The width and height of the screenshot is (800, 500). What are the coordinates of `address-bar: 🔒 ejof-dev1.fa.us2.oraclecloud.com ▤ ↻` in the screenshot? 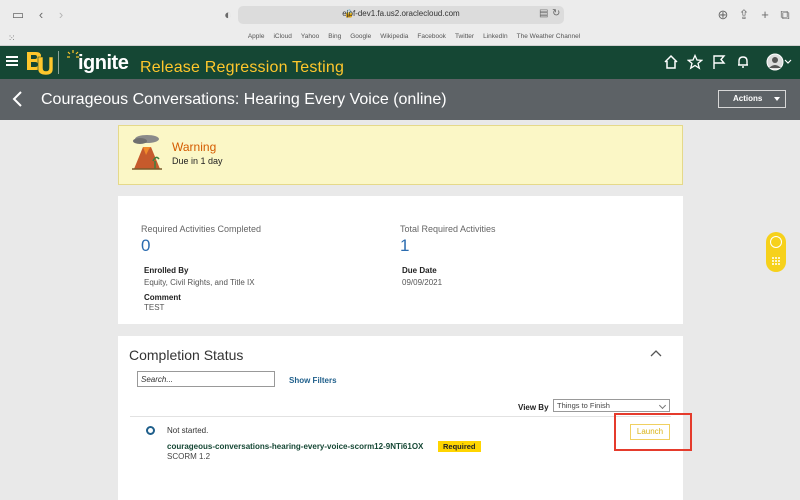 It's located at (401, 15).